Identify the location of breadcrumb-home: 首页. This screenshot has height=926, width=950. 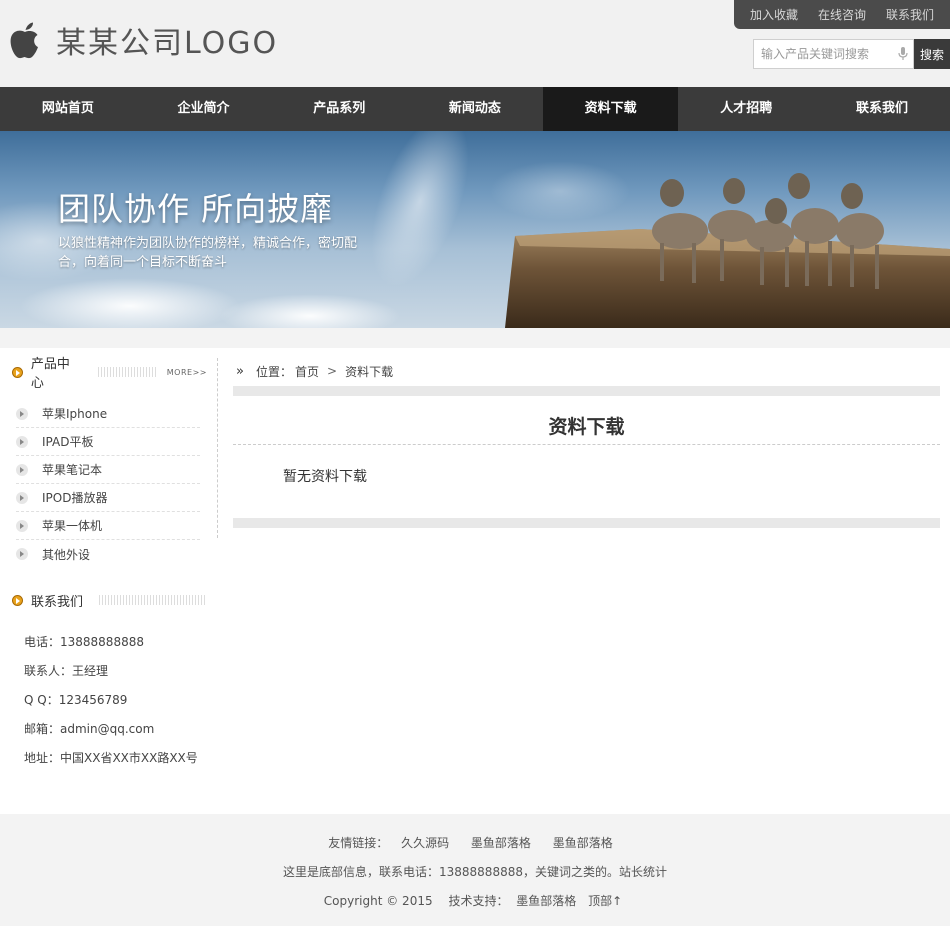
(307, 371).